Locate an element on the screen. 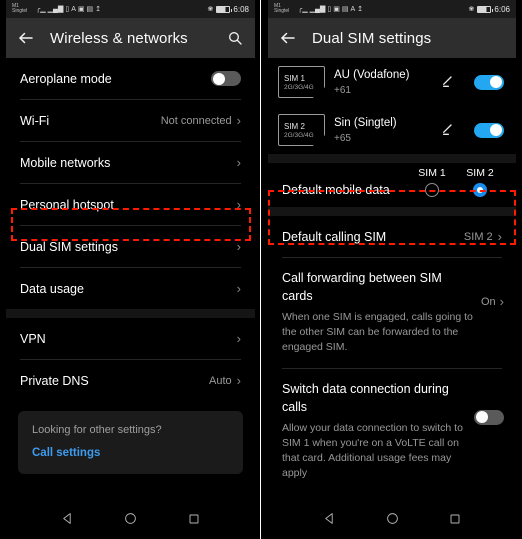 Image resolution: width=522 pixels, height=539 pixels. item-status: On › is located at coordinates (492, 288).